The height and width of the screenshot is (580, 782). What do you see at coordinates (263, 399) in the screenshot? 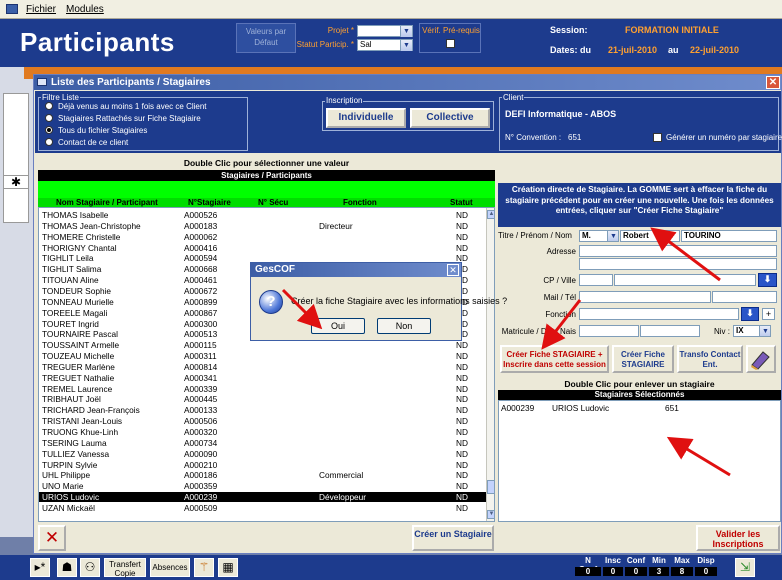
I see `table-row: TRIBHAUT Joël A000445 ND` at bounding box center [263, 399].